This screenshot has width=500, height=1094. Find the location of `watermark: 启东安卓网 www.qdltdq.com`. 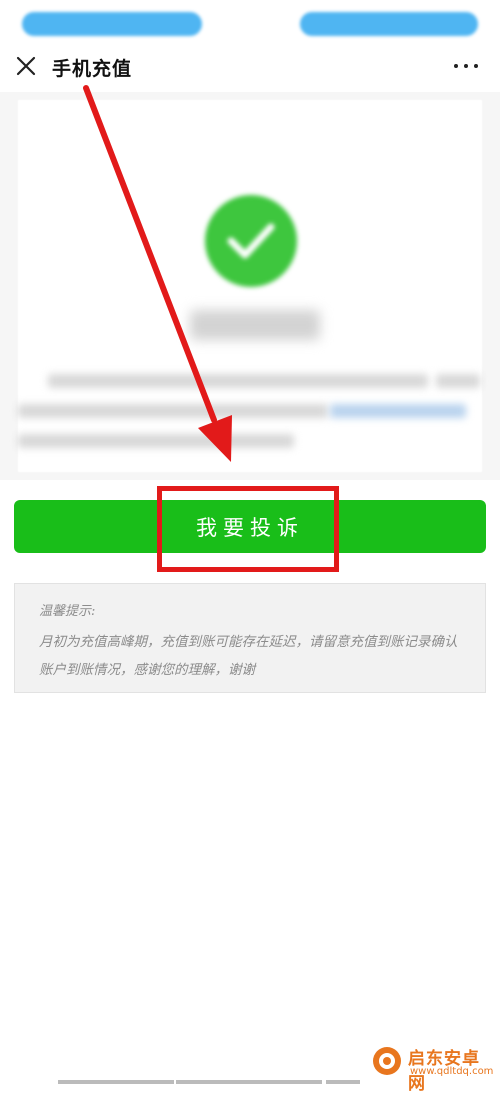

watermark: 启东安卓网 www.qdltdq.com is located at coordinates (433, 1068).